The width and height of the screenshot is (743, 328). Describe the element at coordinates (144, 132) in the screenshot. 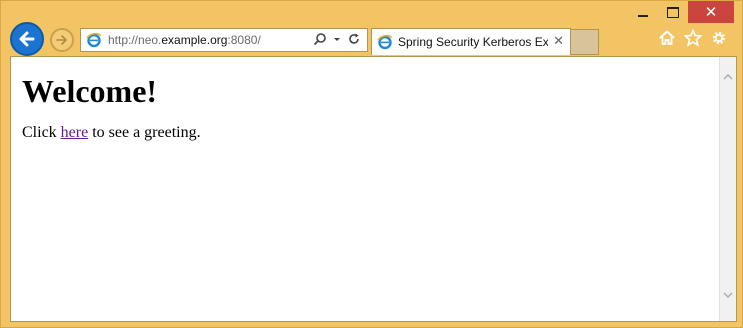

I see `text-after-link: to see a greeting.` at that location.